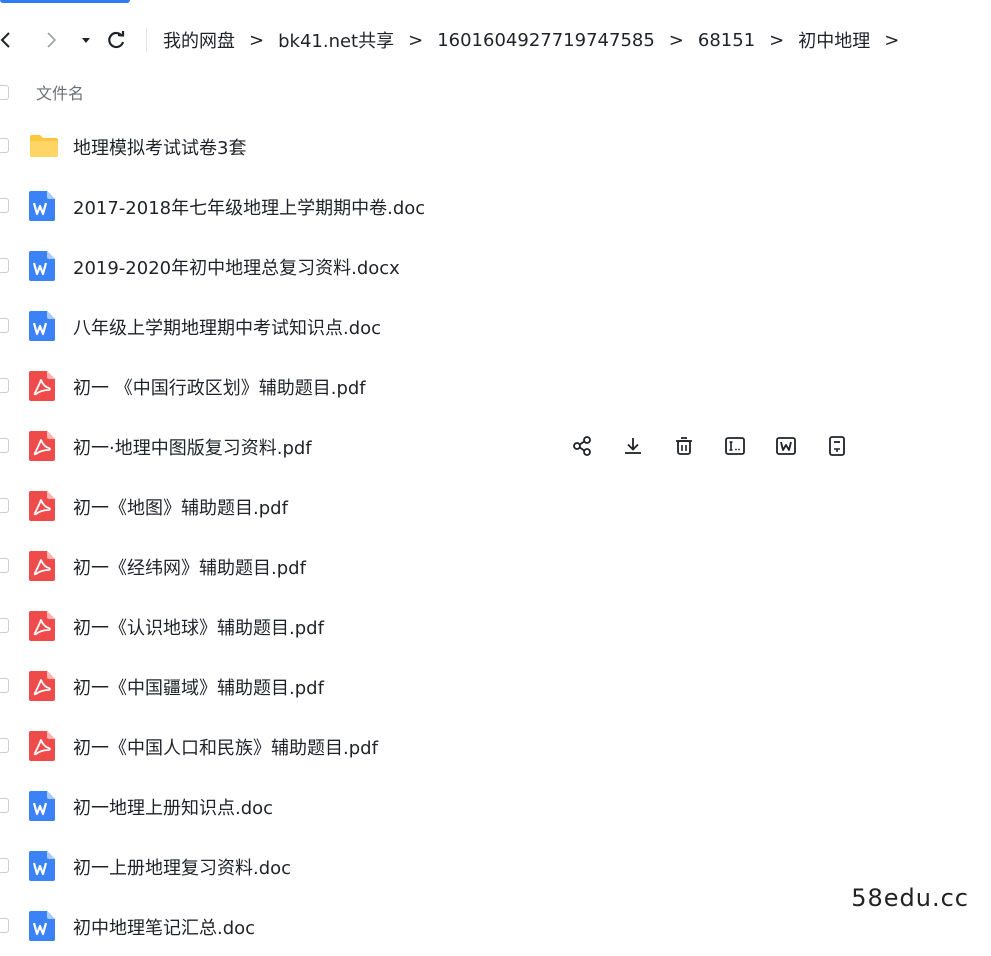 The width and height of the screenshot is (991, 956). What do you see at coordinates (60, 92) in the screenshot?
I see `column-header-filename: 文件名` at bounding box center [60, 92].